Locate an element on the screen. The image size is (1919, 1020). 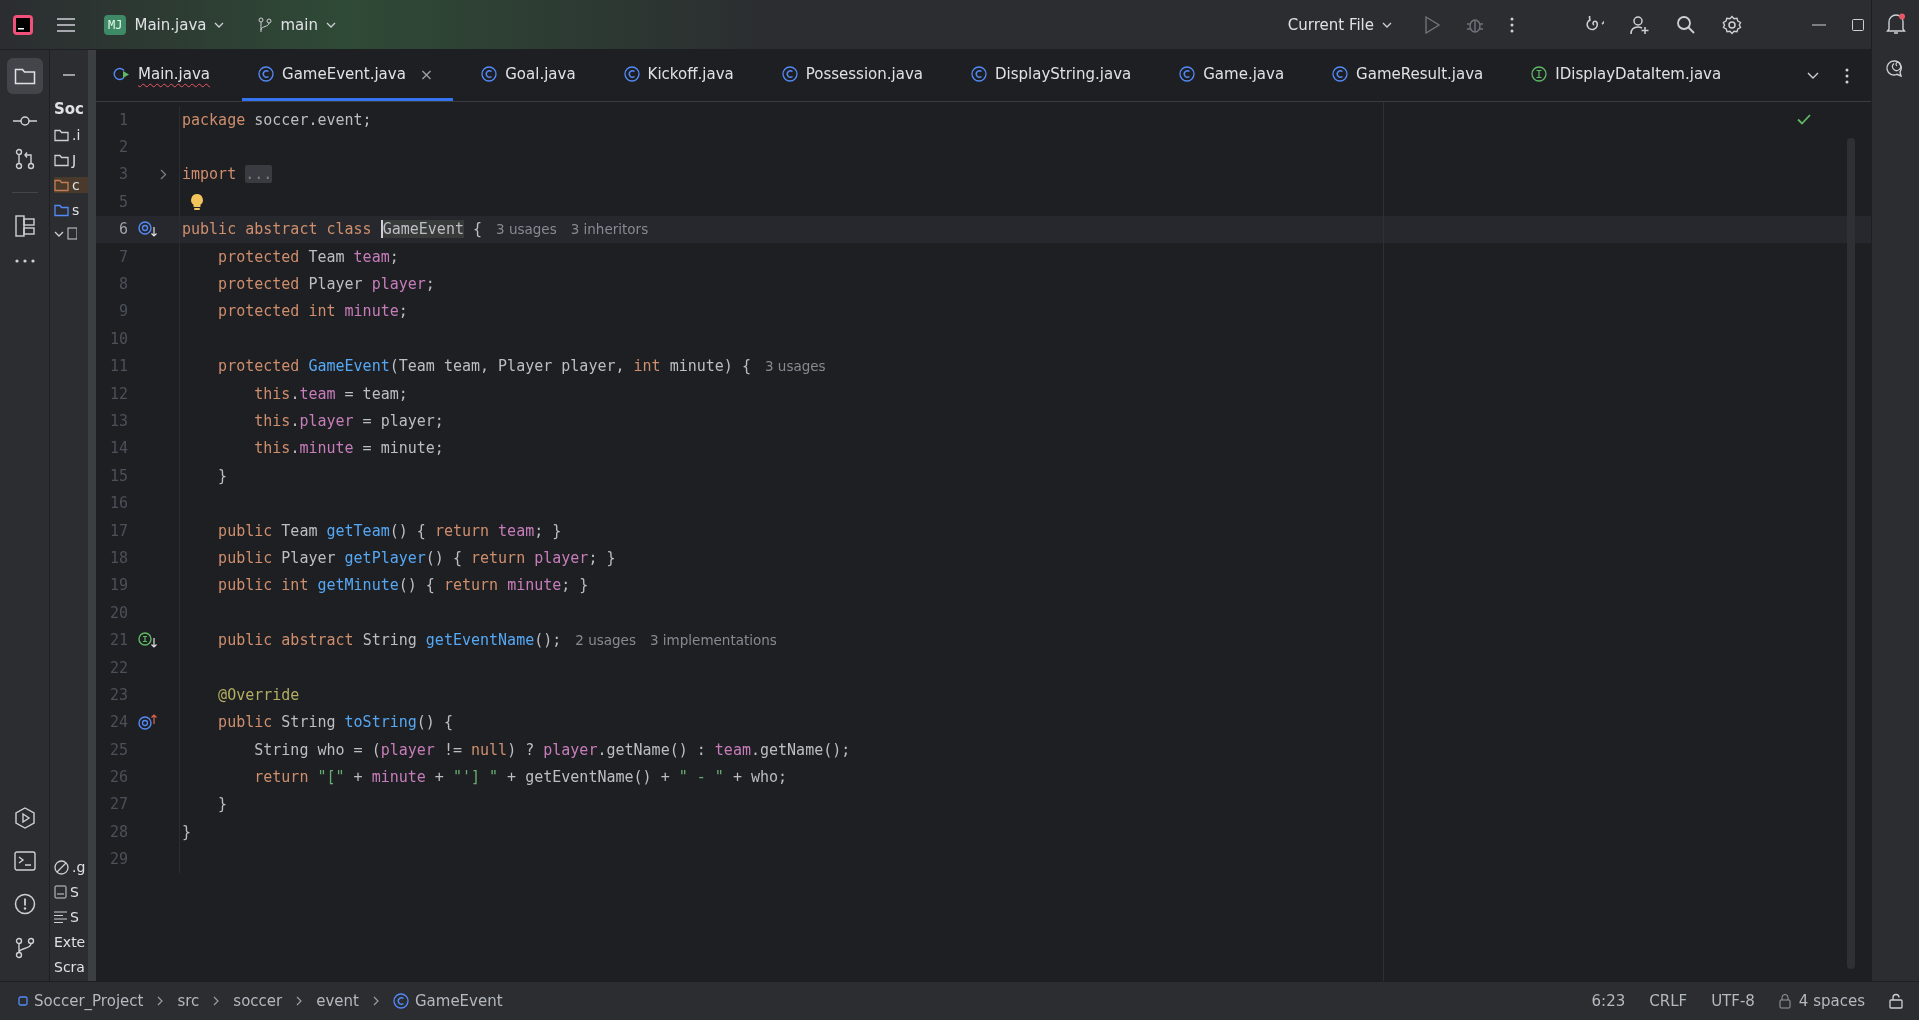
editor-tab: Possession.java is located at coordinates (854, 75).